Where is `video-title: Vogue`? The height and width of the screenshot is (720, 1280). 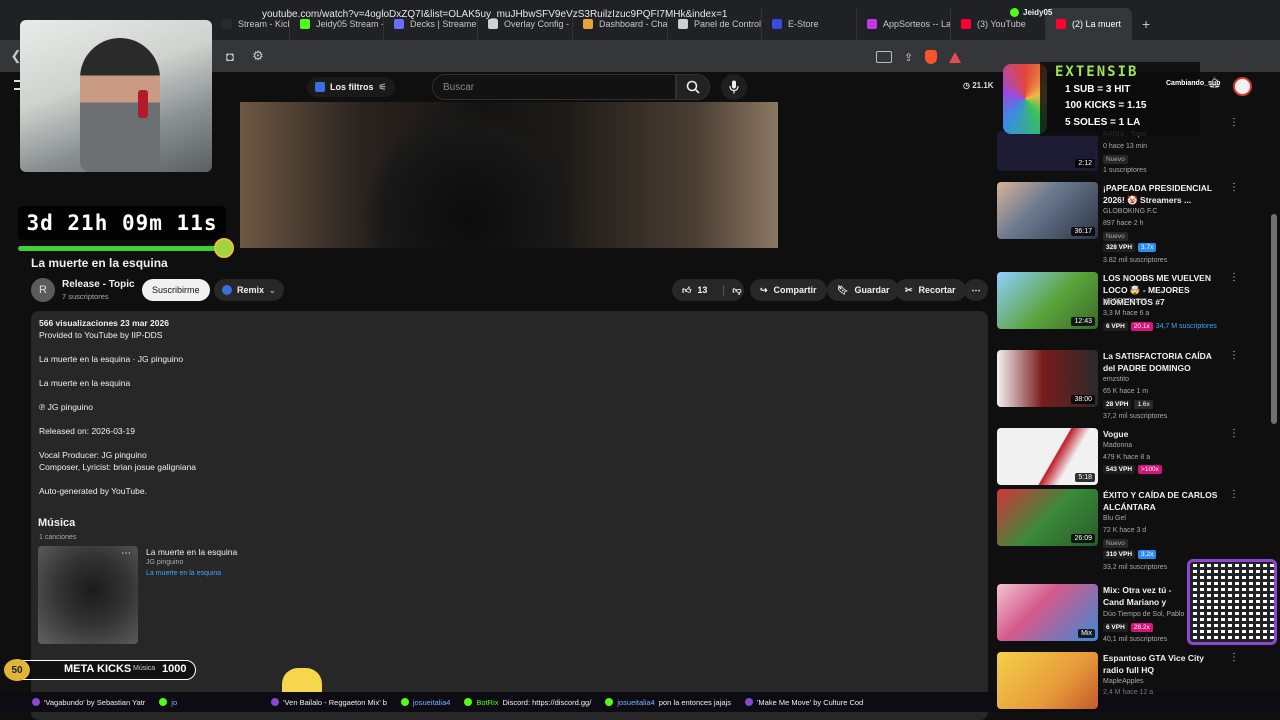 video-title: Vogue is located at coordinates (1163, 434).